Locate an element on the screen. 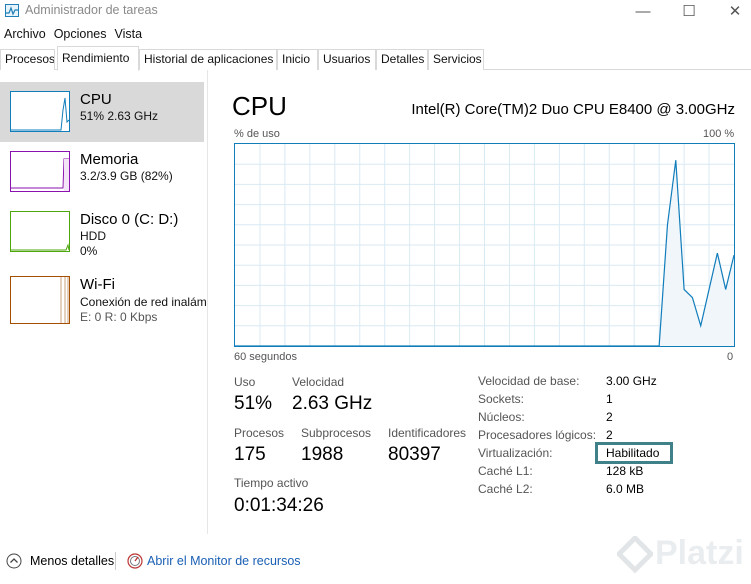  watermark-text: Platzi is located at coordinates (699, 553).